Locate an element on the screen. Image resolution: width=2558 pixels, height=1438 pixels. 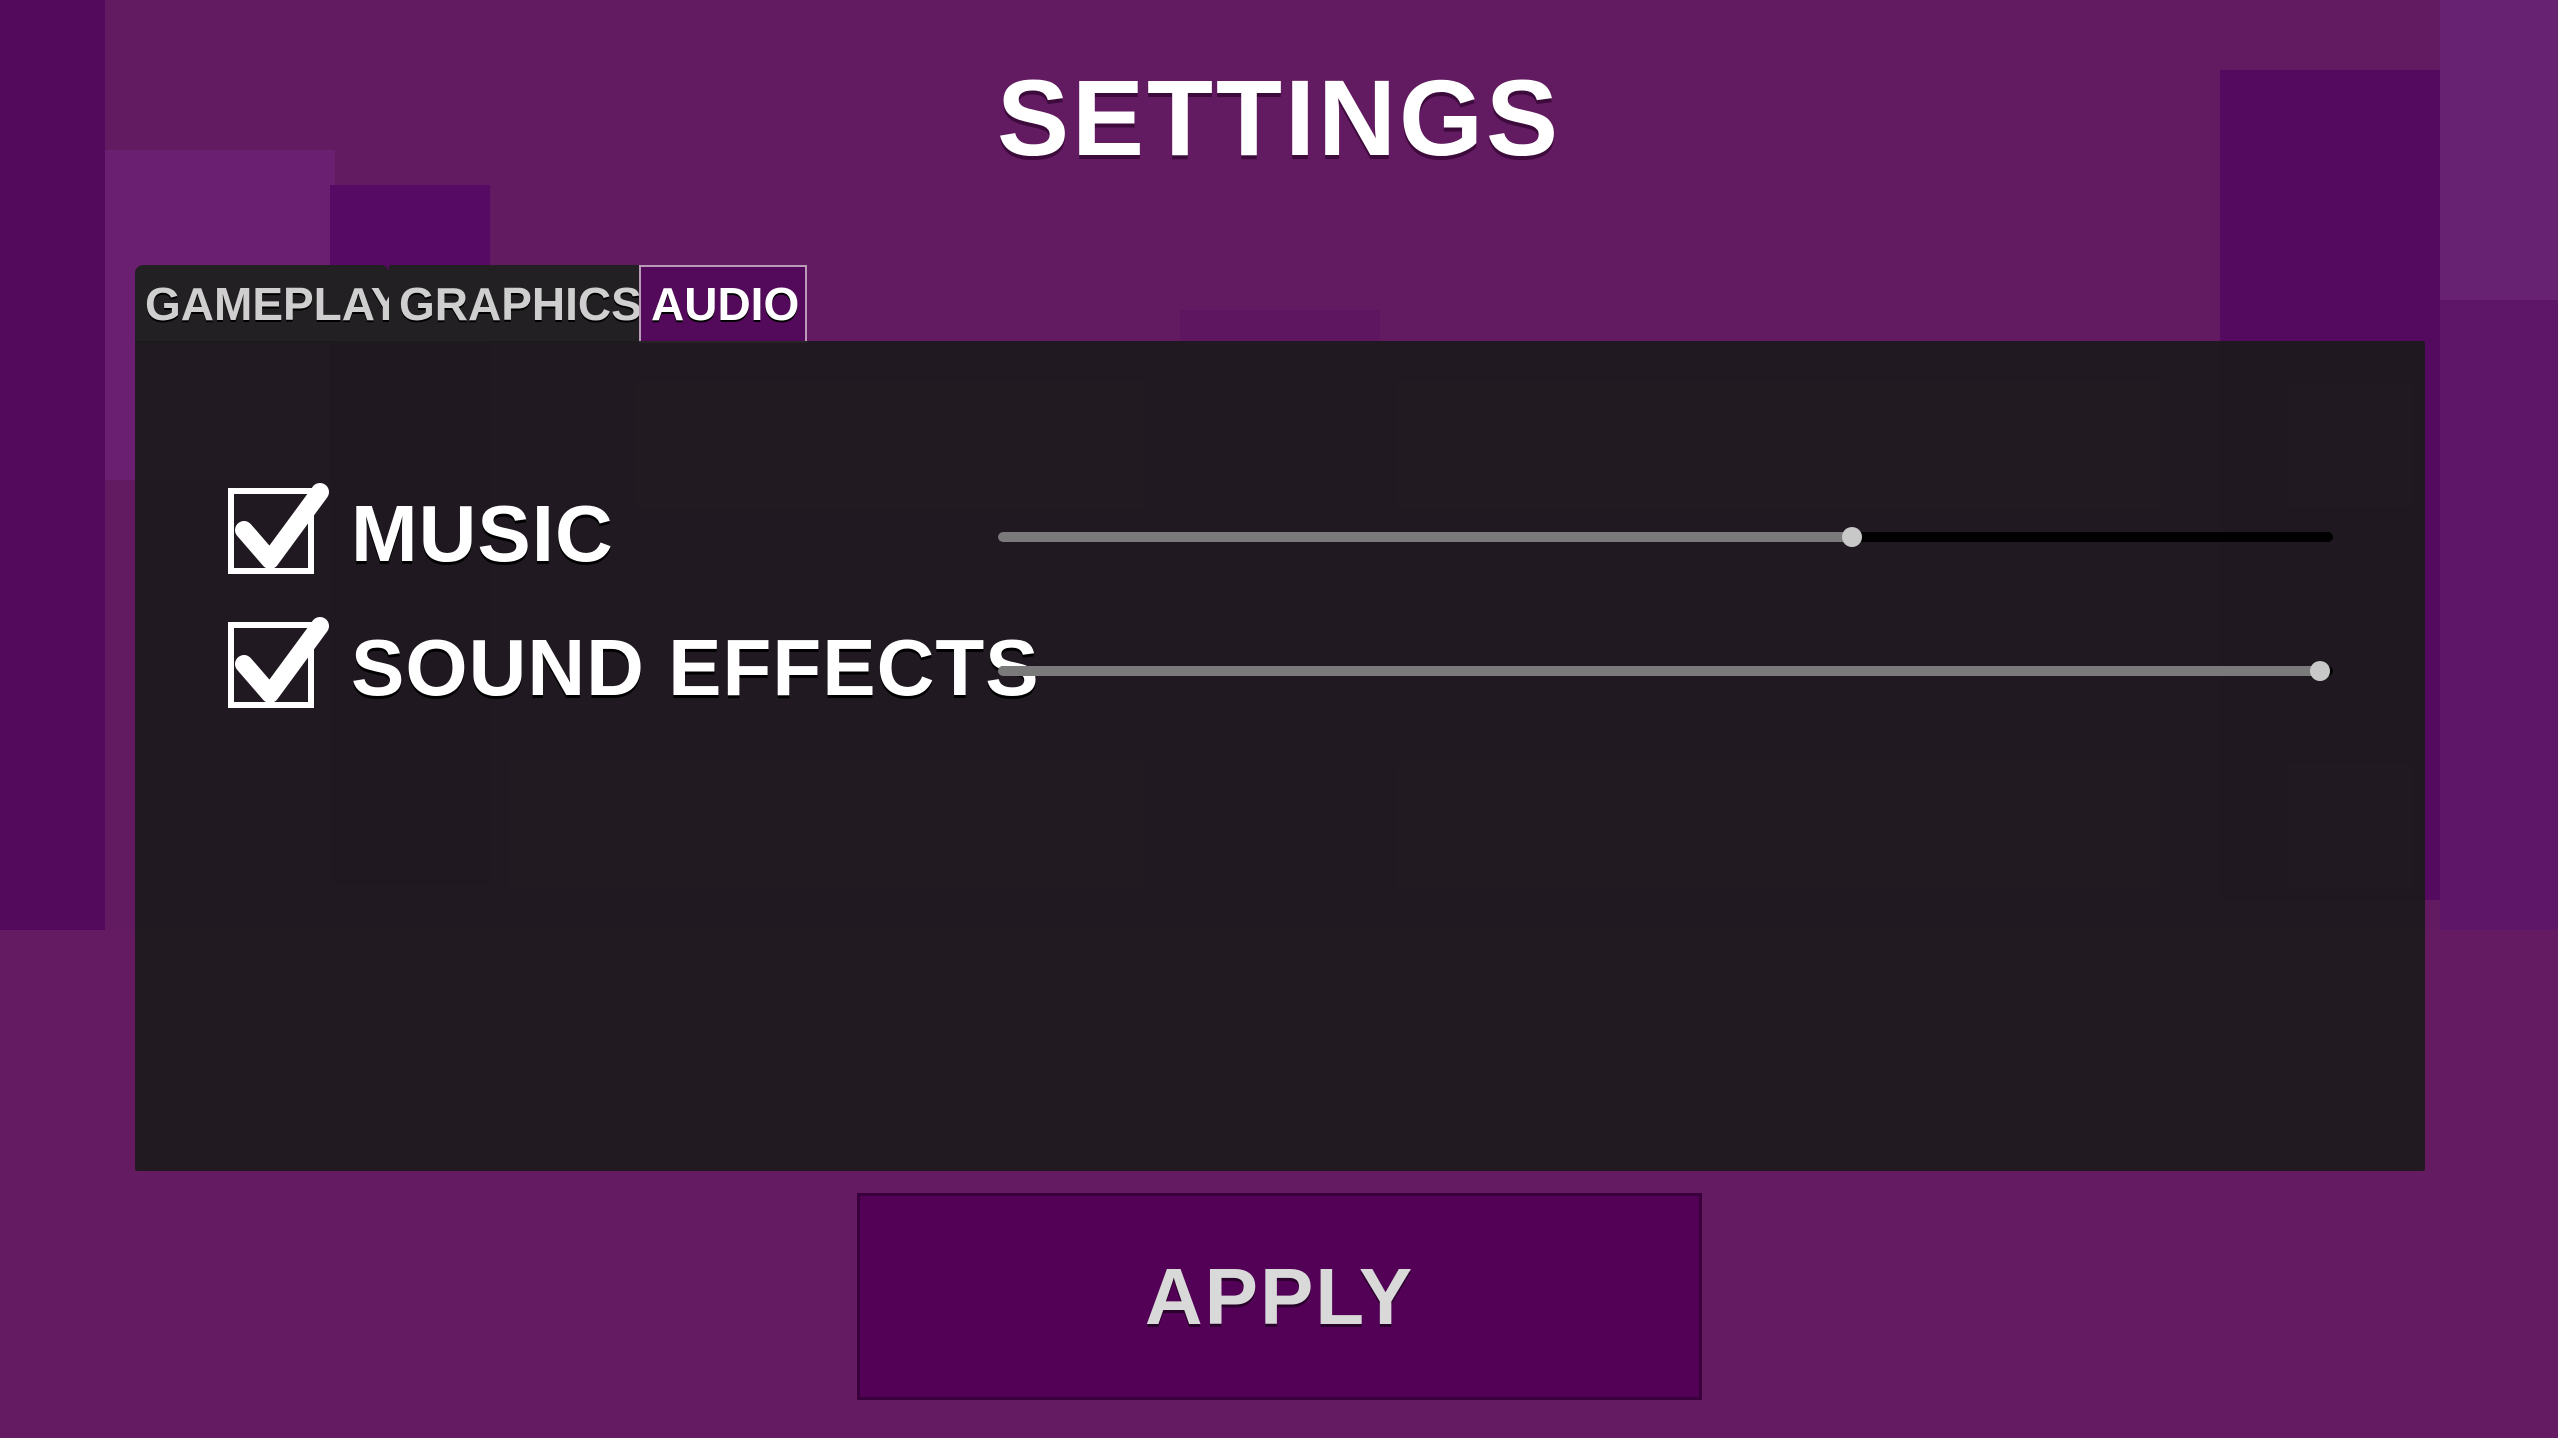
settings-tabs: GAMEPLAY GRAPHICS AUDIO is located at coordinates (471, 304).